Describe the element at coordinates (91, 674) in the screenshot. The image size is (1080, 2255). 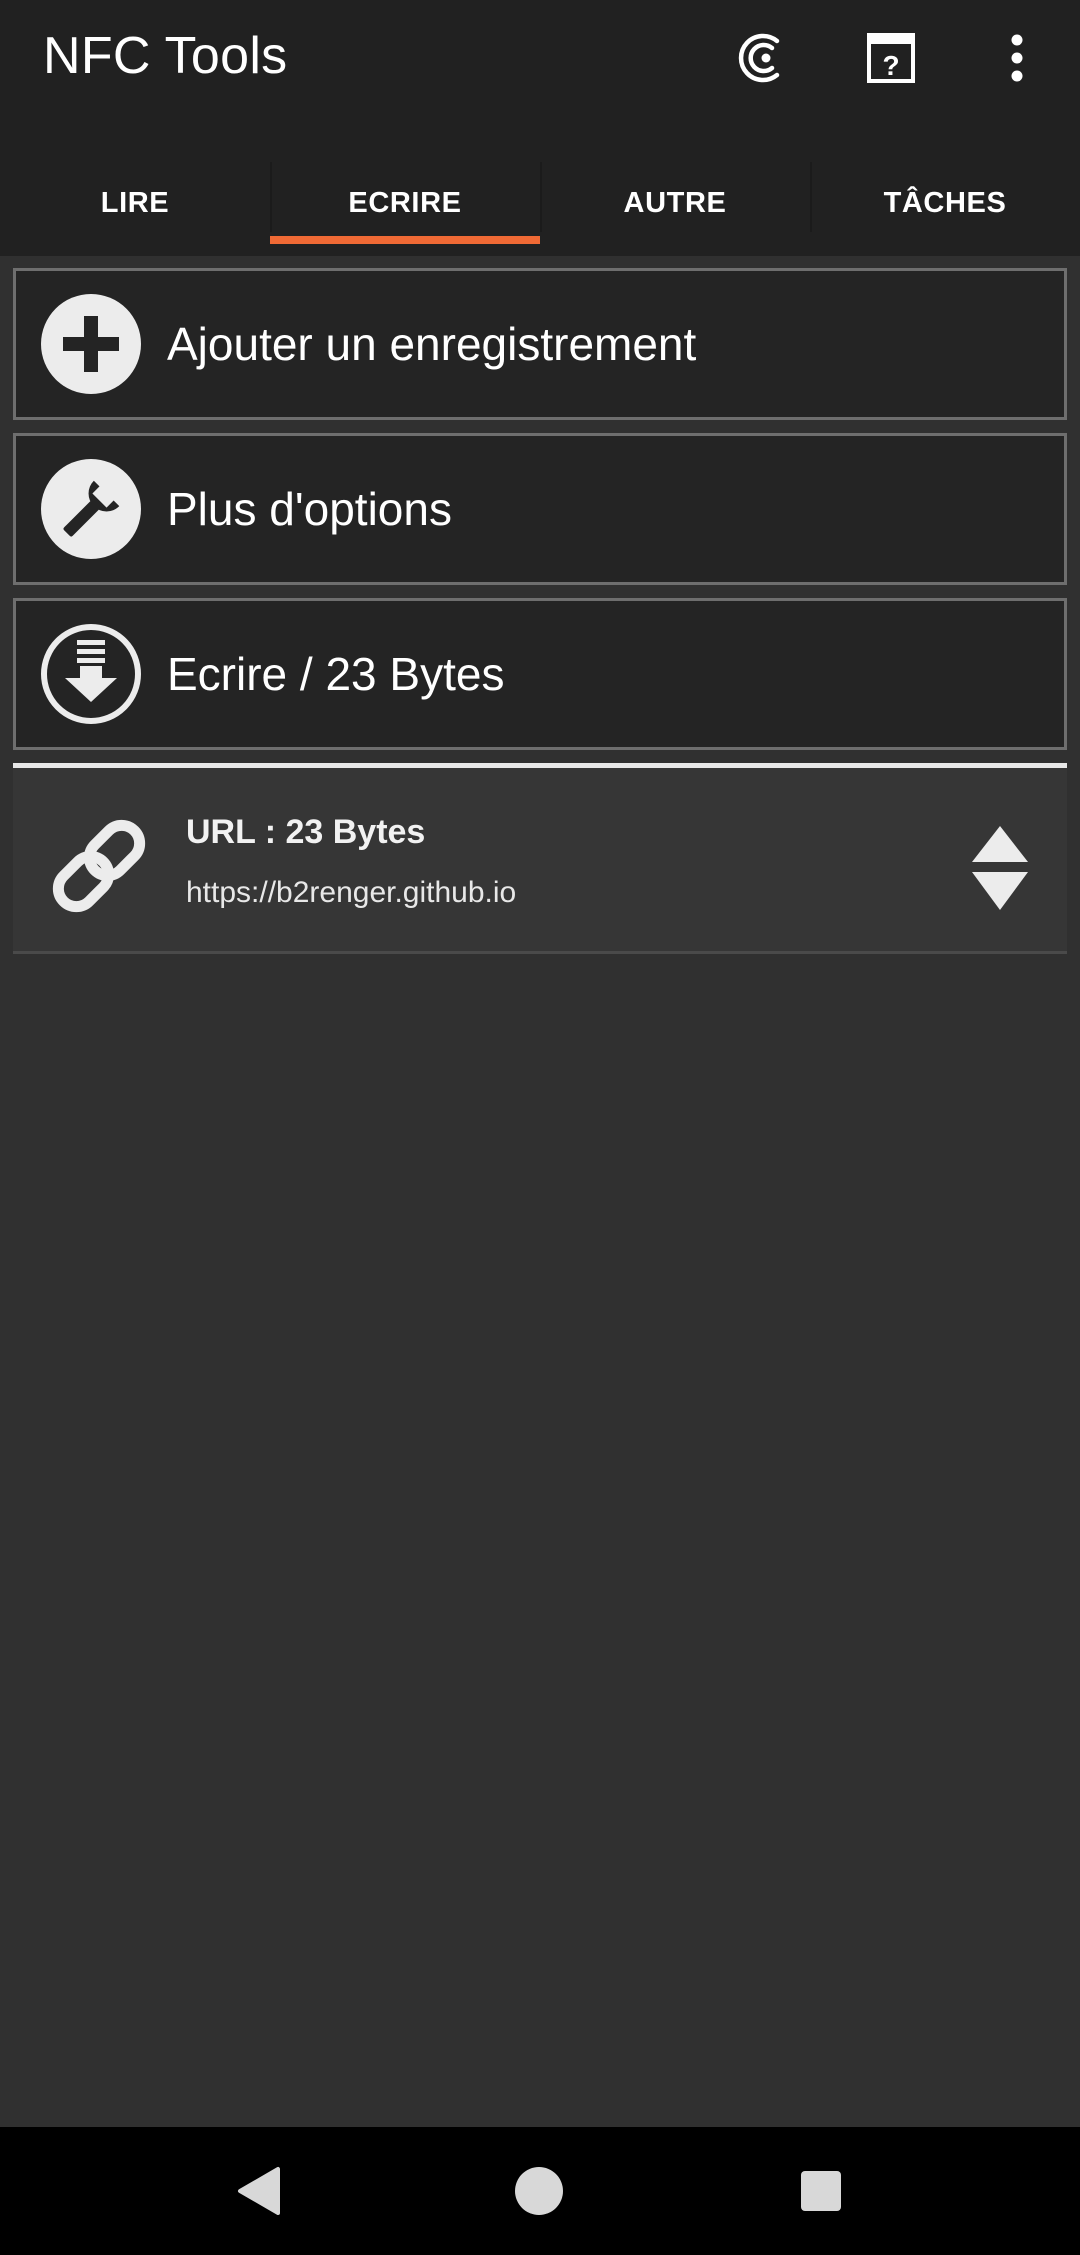
I see `write-download-icon` at that location.